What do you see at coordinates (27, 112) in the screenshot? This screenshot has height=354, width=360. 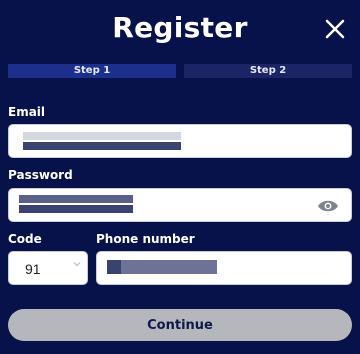 I see `email-label: Email` at bounding box center [27, 112].